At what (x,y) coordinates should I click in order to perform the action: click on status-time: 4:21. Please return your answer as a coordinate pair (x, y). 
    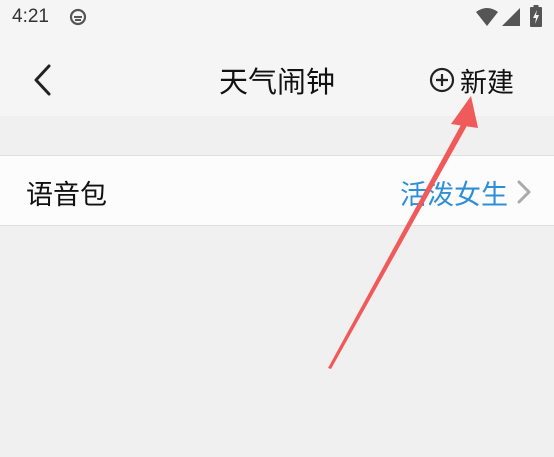
    Looking at the image, I should click on (30, 16).